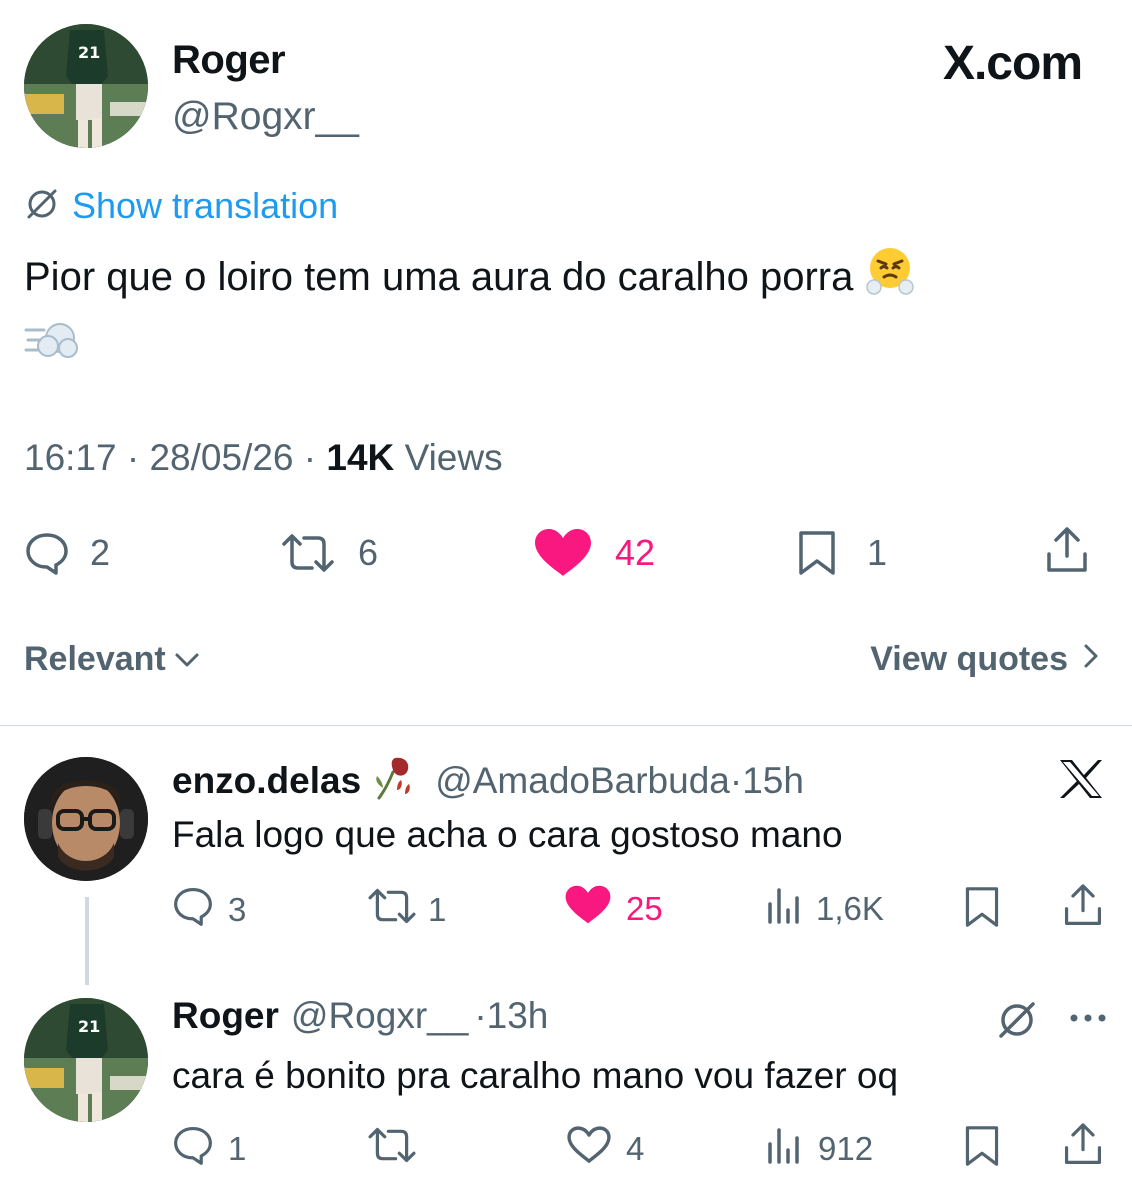 The image size is (1132, 1200). Describe the element at coordinates (850, 908) in the screenshot. I see `view-count: 1,6K` at that location.